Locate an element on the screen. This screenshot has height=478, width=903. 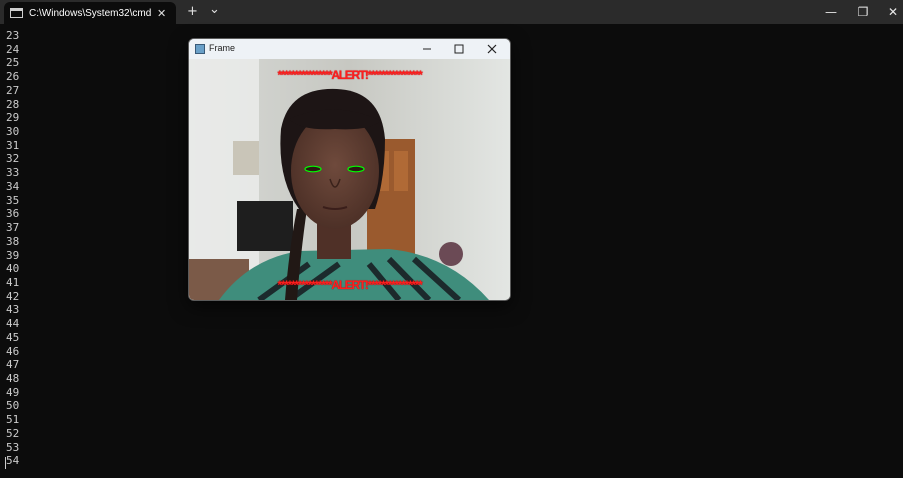
minimize-icon is located at coordinates (427, 49).